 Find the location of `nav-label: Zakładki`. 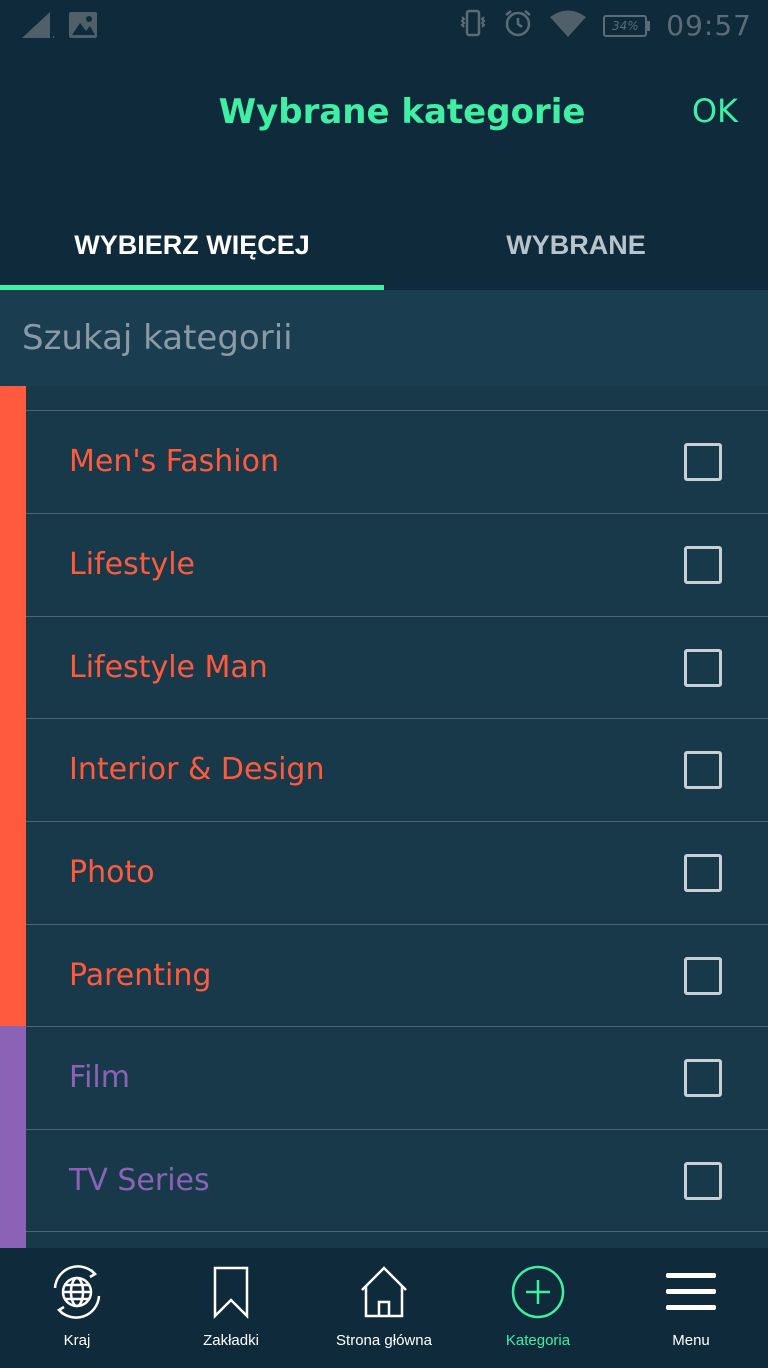

nav-label: Zakładki is located at coordinates (231, 1340).